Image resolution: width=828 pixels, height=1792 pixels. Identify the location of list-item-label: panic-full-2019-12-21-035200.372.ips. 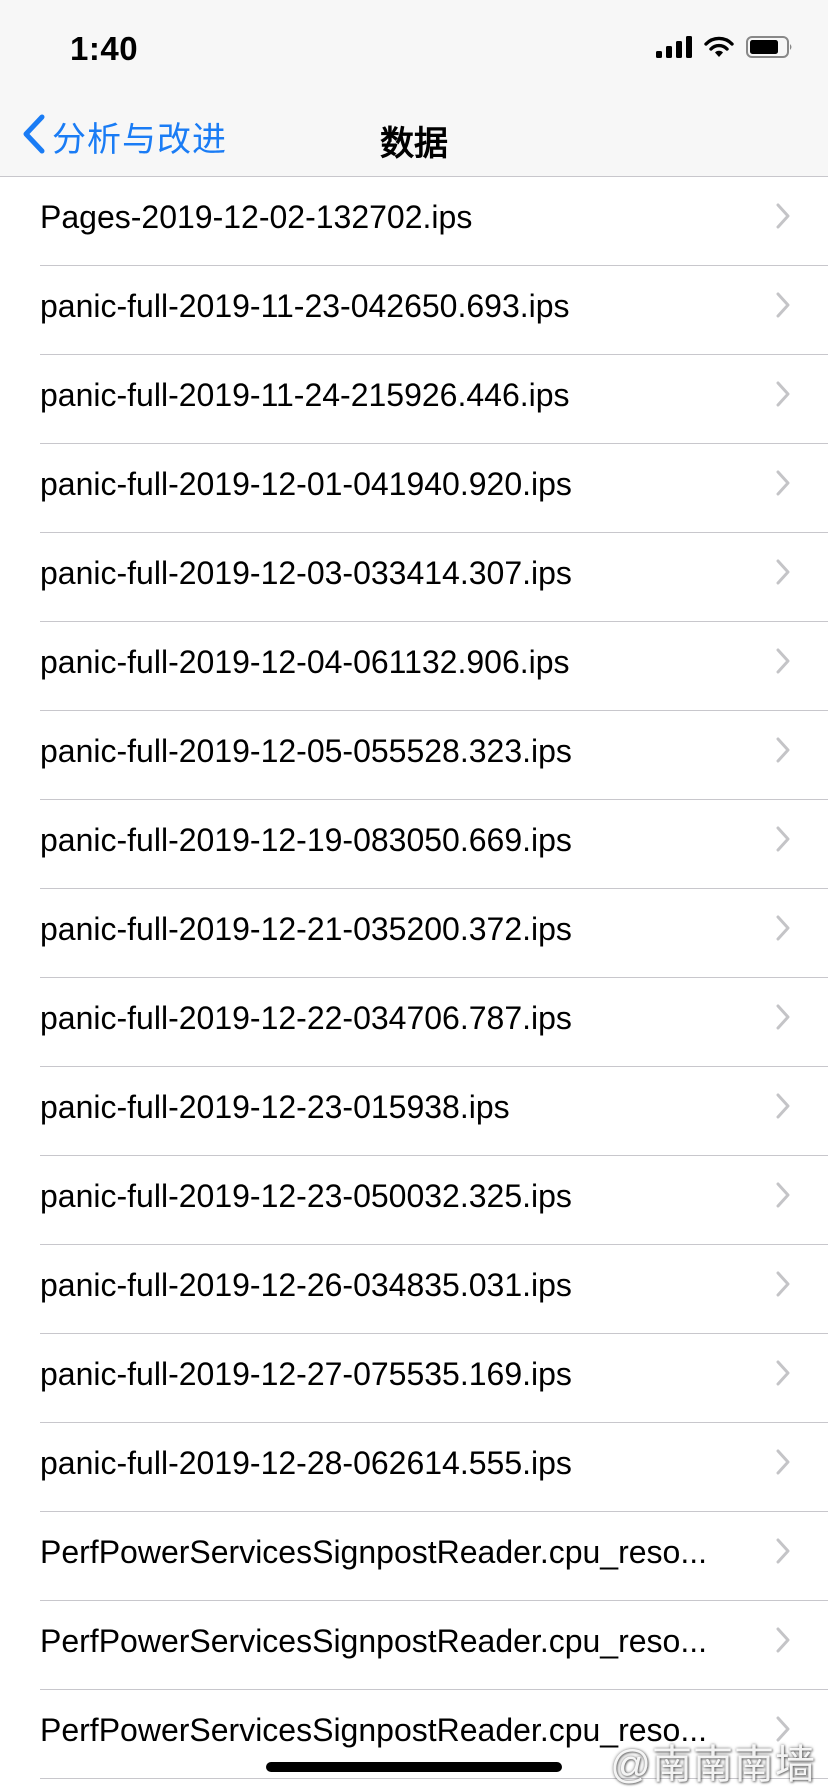
(306, 929).